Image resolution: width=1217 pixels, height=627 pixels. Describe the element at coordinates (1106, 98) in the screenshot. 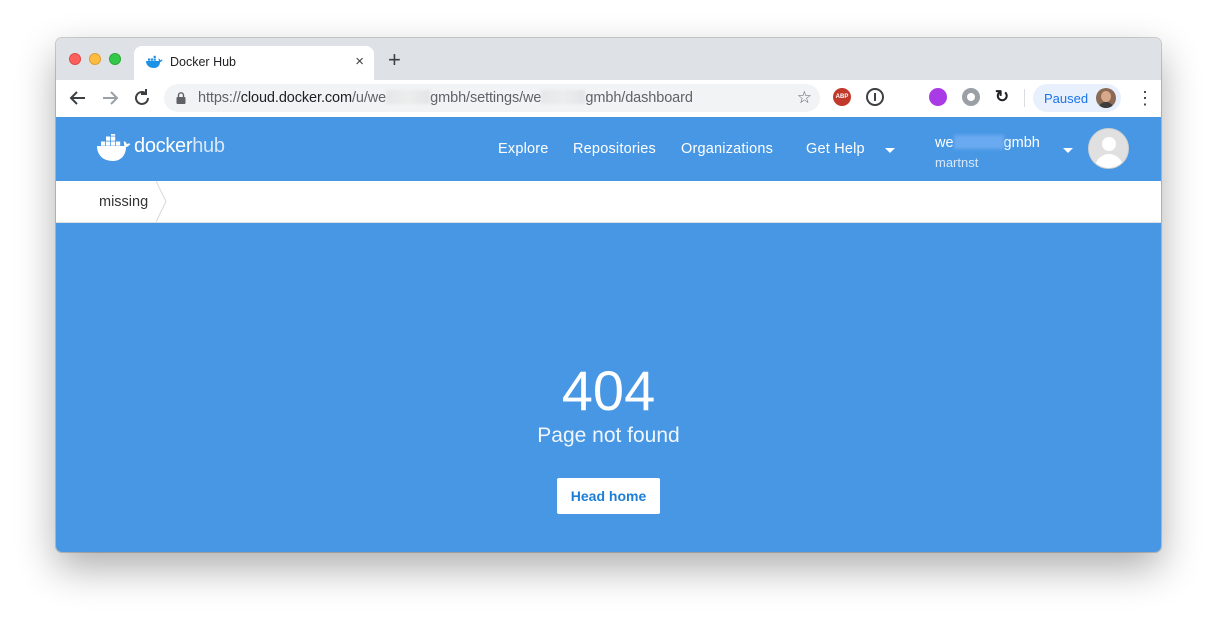

I see `profile-avatar` at that location.